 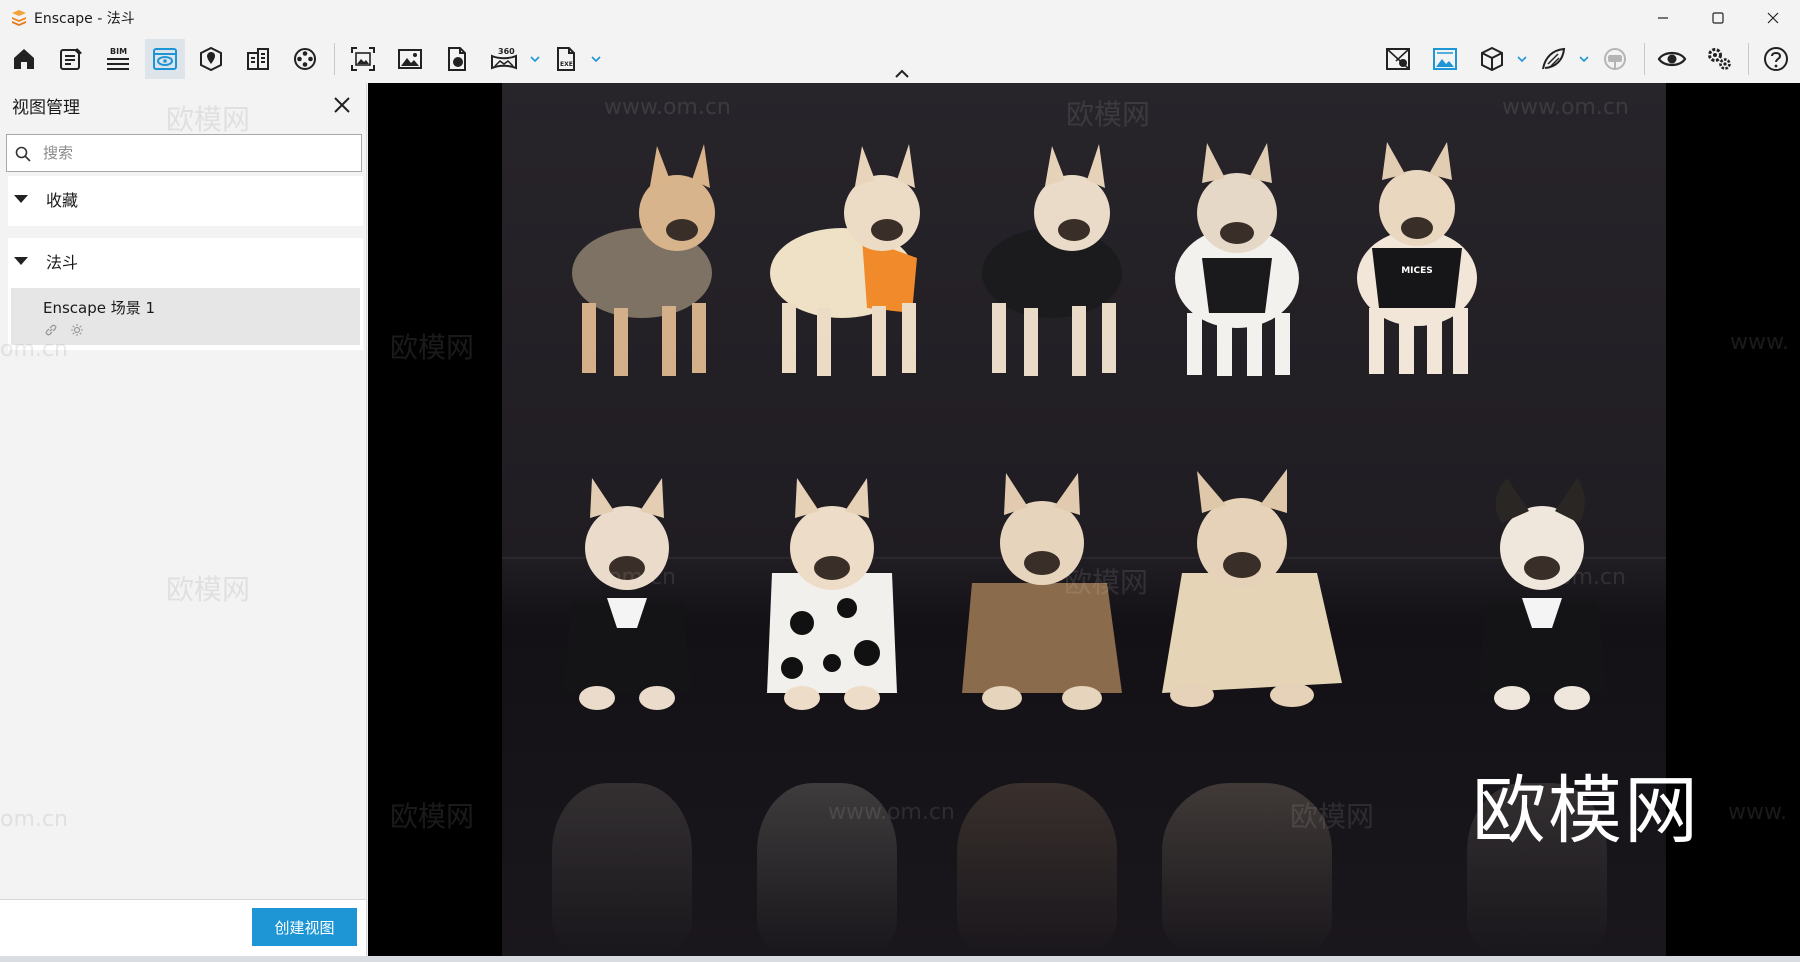 I want to click on web-standalone-button, so click(x=457, y=59).